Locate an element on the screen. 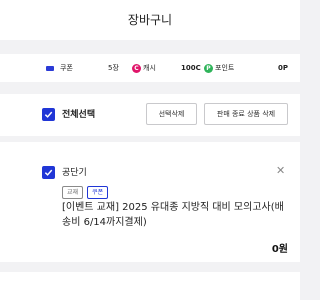  delete-selected-button: 선택삭제 is located at coordinates (171, 114).